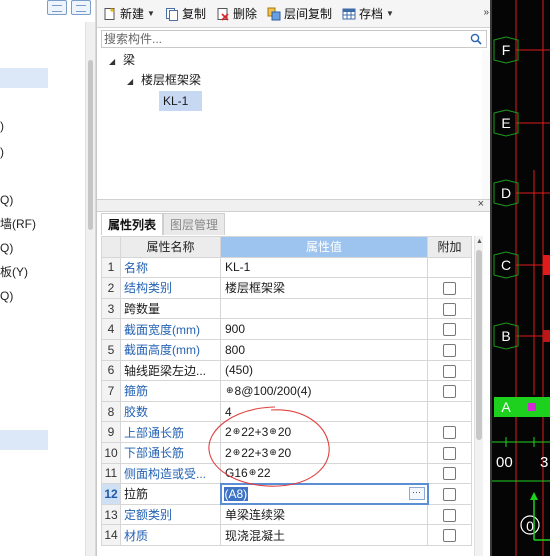 The width and height of the screenshot is (550, 556). Describe the element at coordinates (236, 493) in the screenshot. I see `value-text: (A8)` at that location.